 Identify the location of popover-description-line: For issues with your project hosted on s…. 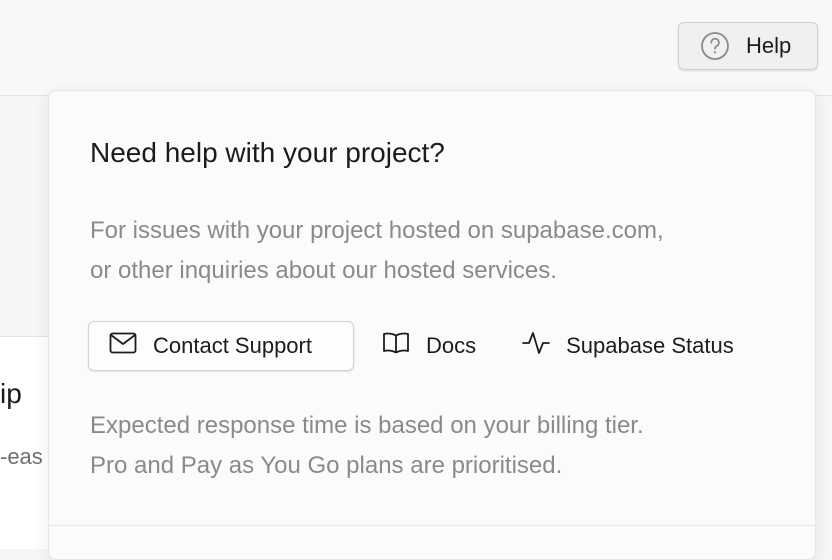
(377, 230).